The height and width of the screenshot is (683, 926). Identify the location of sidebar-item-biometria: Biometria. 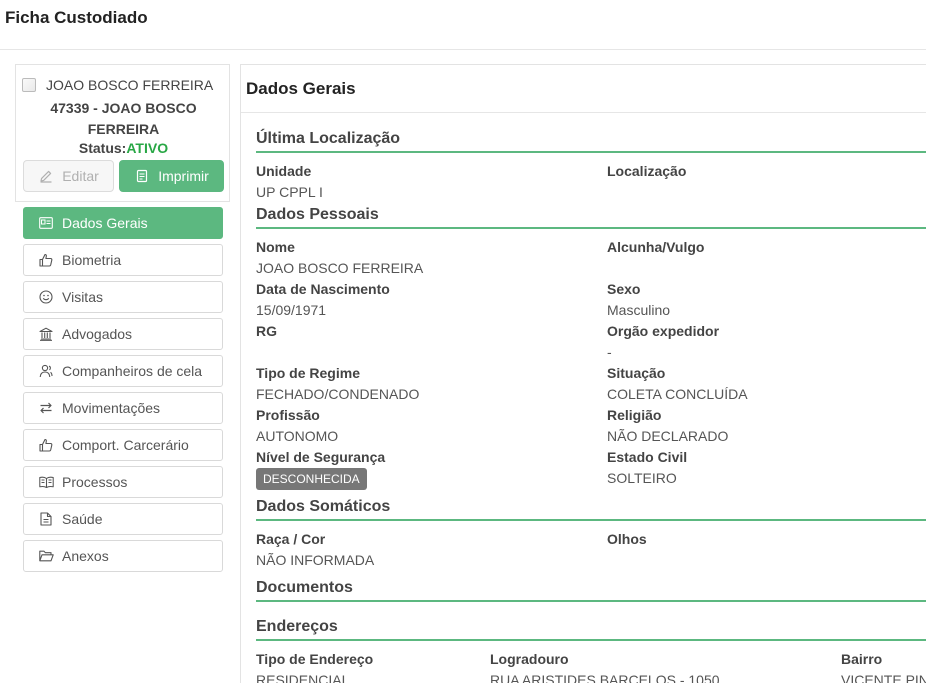
(123, 260).